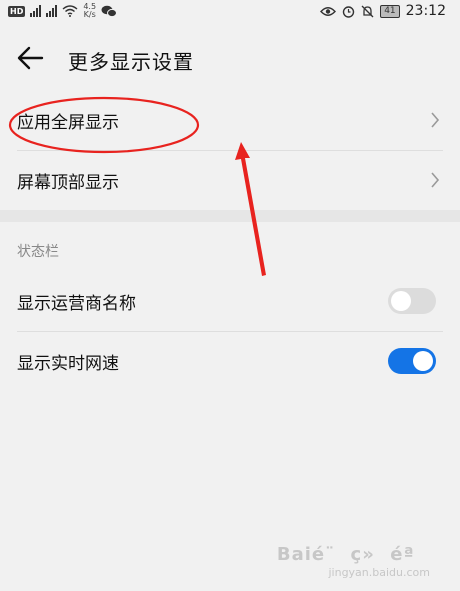 Image resolution: width=460 pixels, height=591 pixels. What do you see at coordinates (412, 301) in the screenshot?
I see `carrier-name-toggle` at bounding box center [412, 301].